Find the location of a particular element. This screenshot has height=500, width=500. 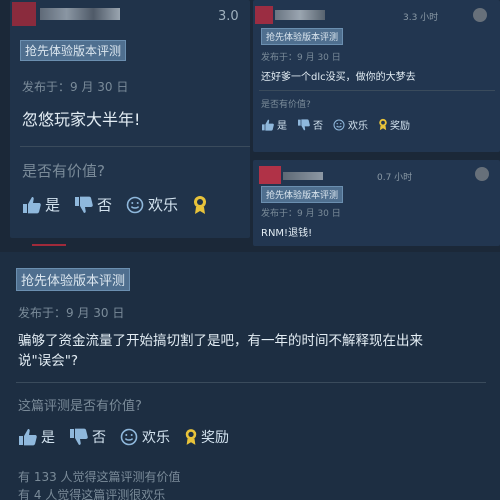

award-button is located at coordinates (200, 205).